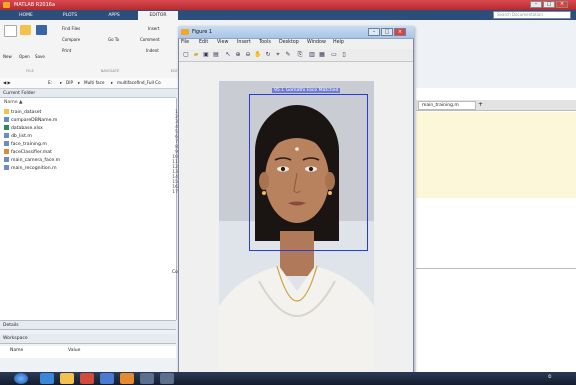 The image size is (576, 385). Describe the element at coordinates (300, 55) in the screenshot. I see `link-icon: ⎘` at that location.